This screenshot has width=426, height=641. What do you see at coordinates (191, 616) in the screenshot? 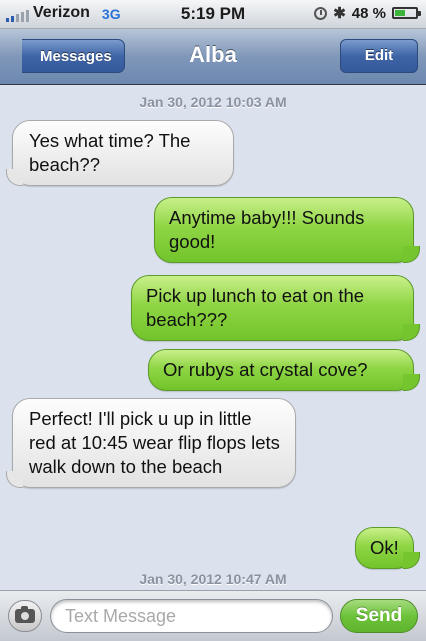
I see `message-input` at bounding box center [191, 616].